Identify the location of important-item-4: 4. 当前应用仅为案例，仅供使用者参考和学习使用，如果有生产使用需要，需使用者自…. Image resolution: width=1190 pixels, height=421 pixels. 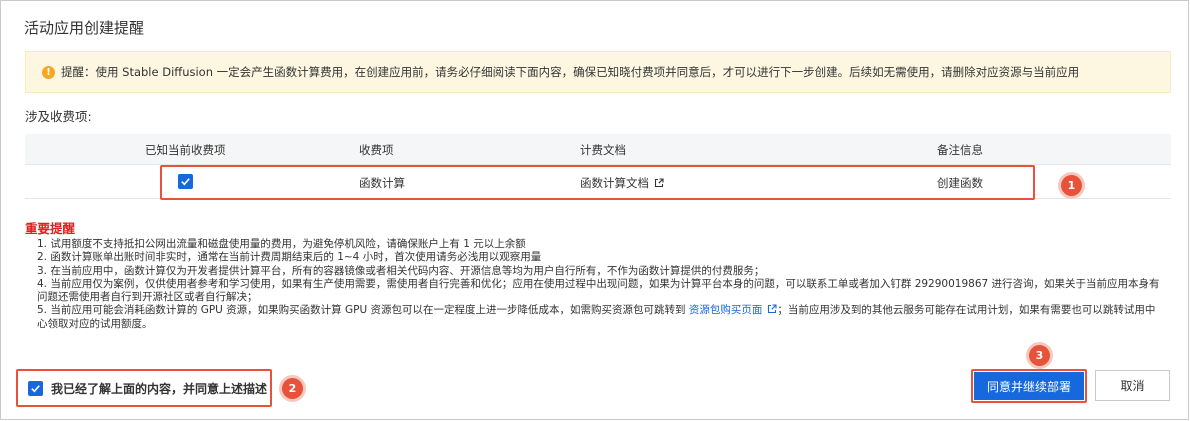
(598, 290).